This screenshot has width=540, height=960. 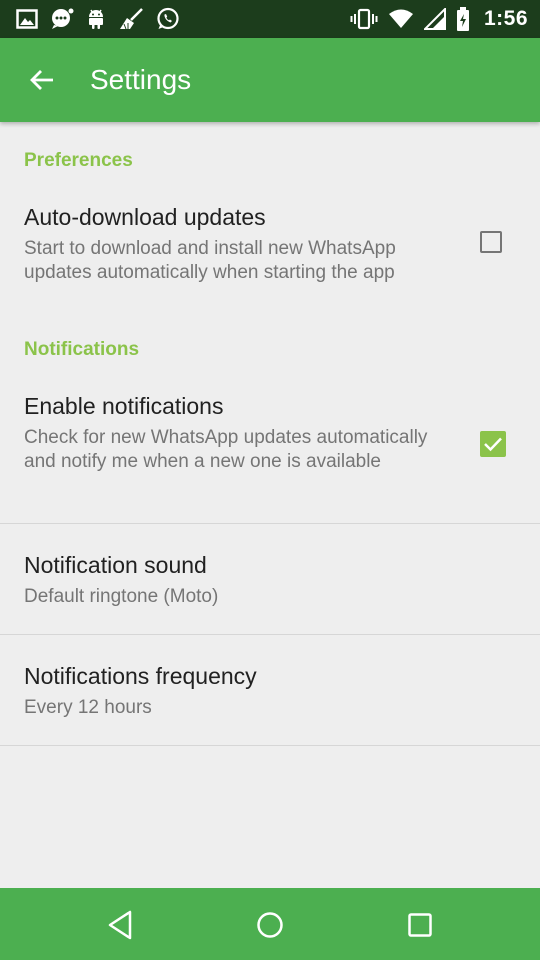 I want to click on nav-recents-button, so click(x=420, y=925).